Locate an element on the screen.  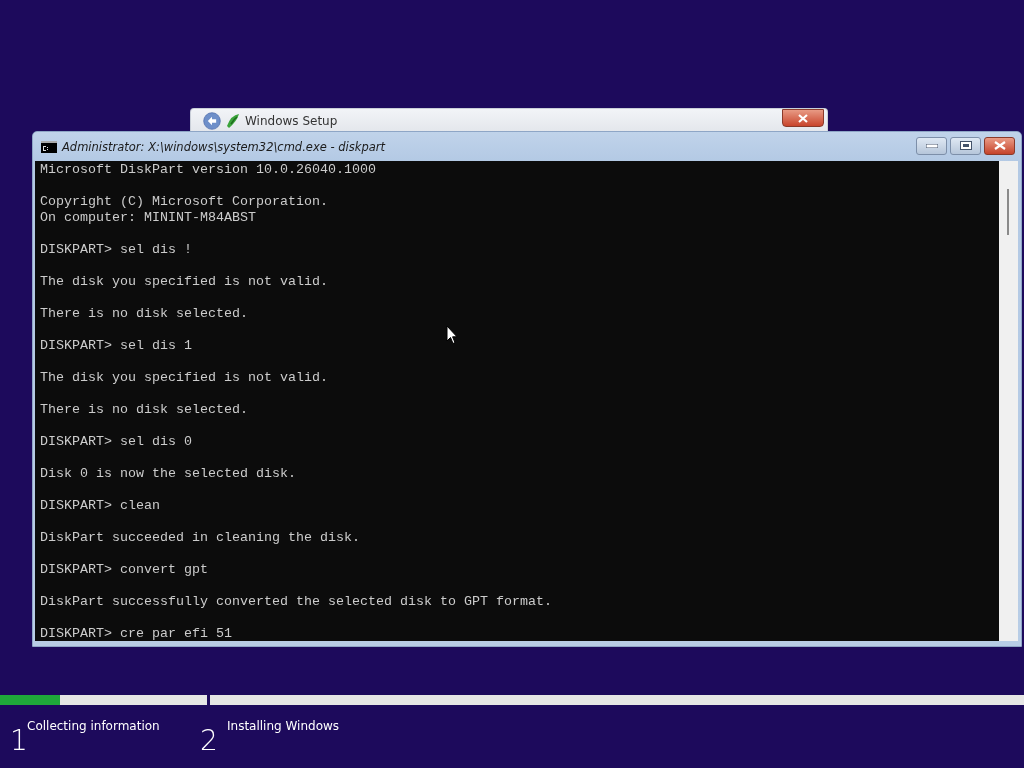
mouse-cursor-icon is located at coordinates (452, 335).